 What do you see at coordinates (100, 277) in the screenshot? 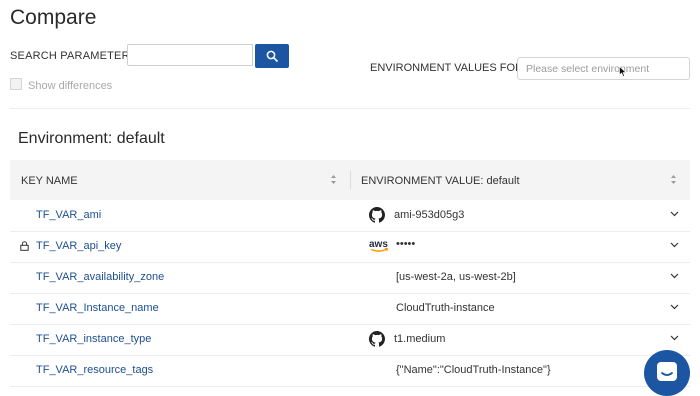
I see `parameter-key-link: TF_VAR_availability_zone` at bounding box center [100, 277].